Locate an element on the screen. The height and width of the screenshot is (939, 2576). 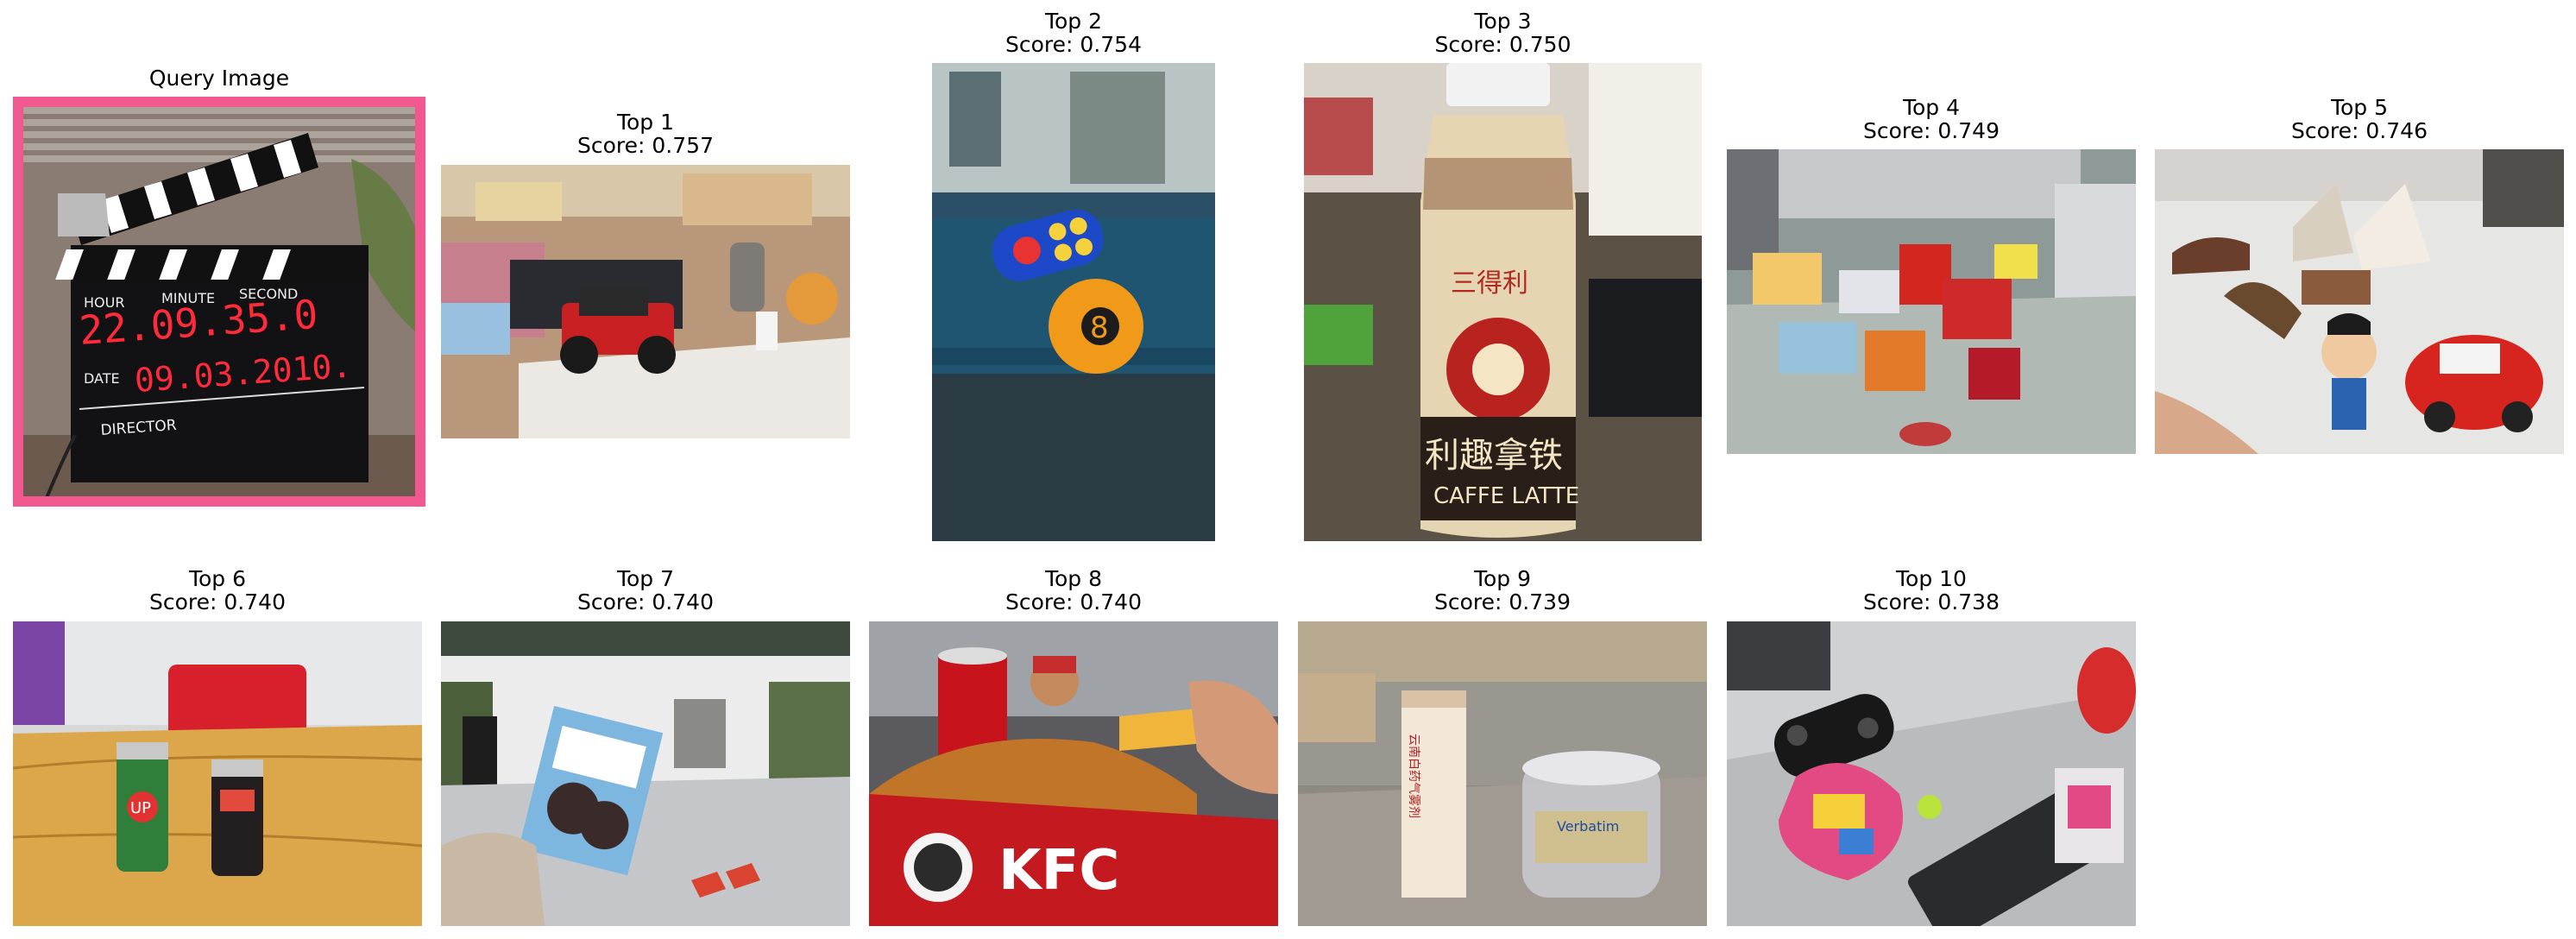
kfc-logo: KFC is located at coordinates (1059, 871).